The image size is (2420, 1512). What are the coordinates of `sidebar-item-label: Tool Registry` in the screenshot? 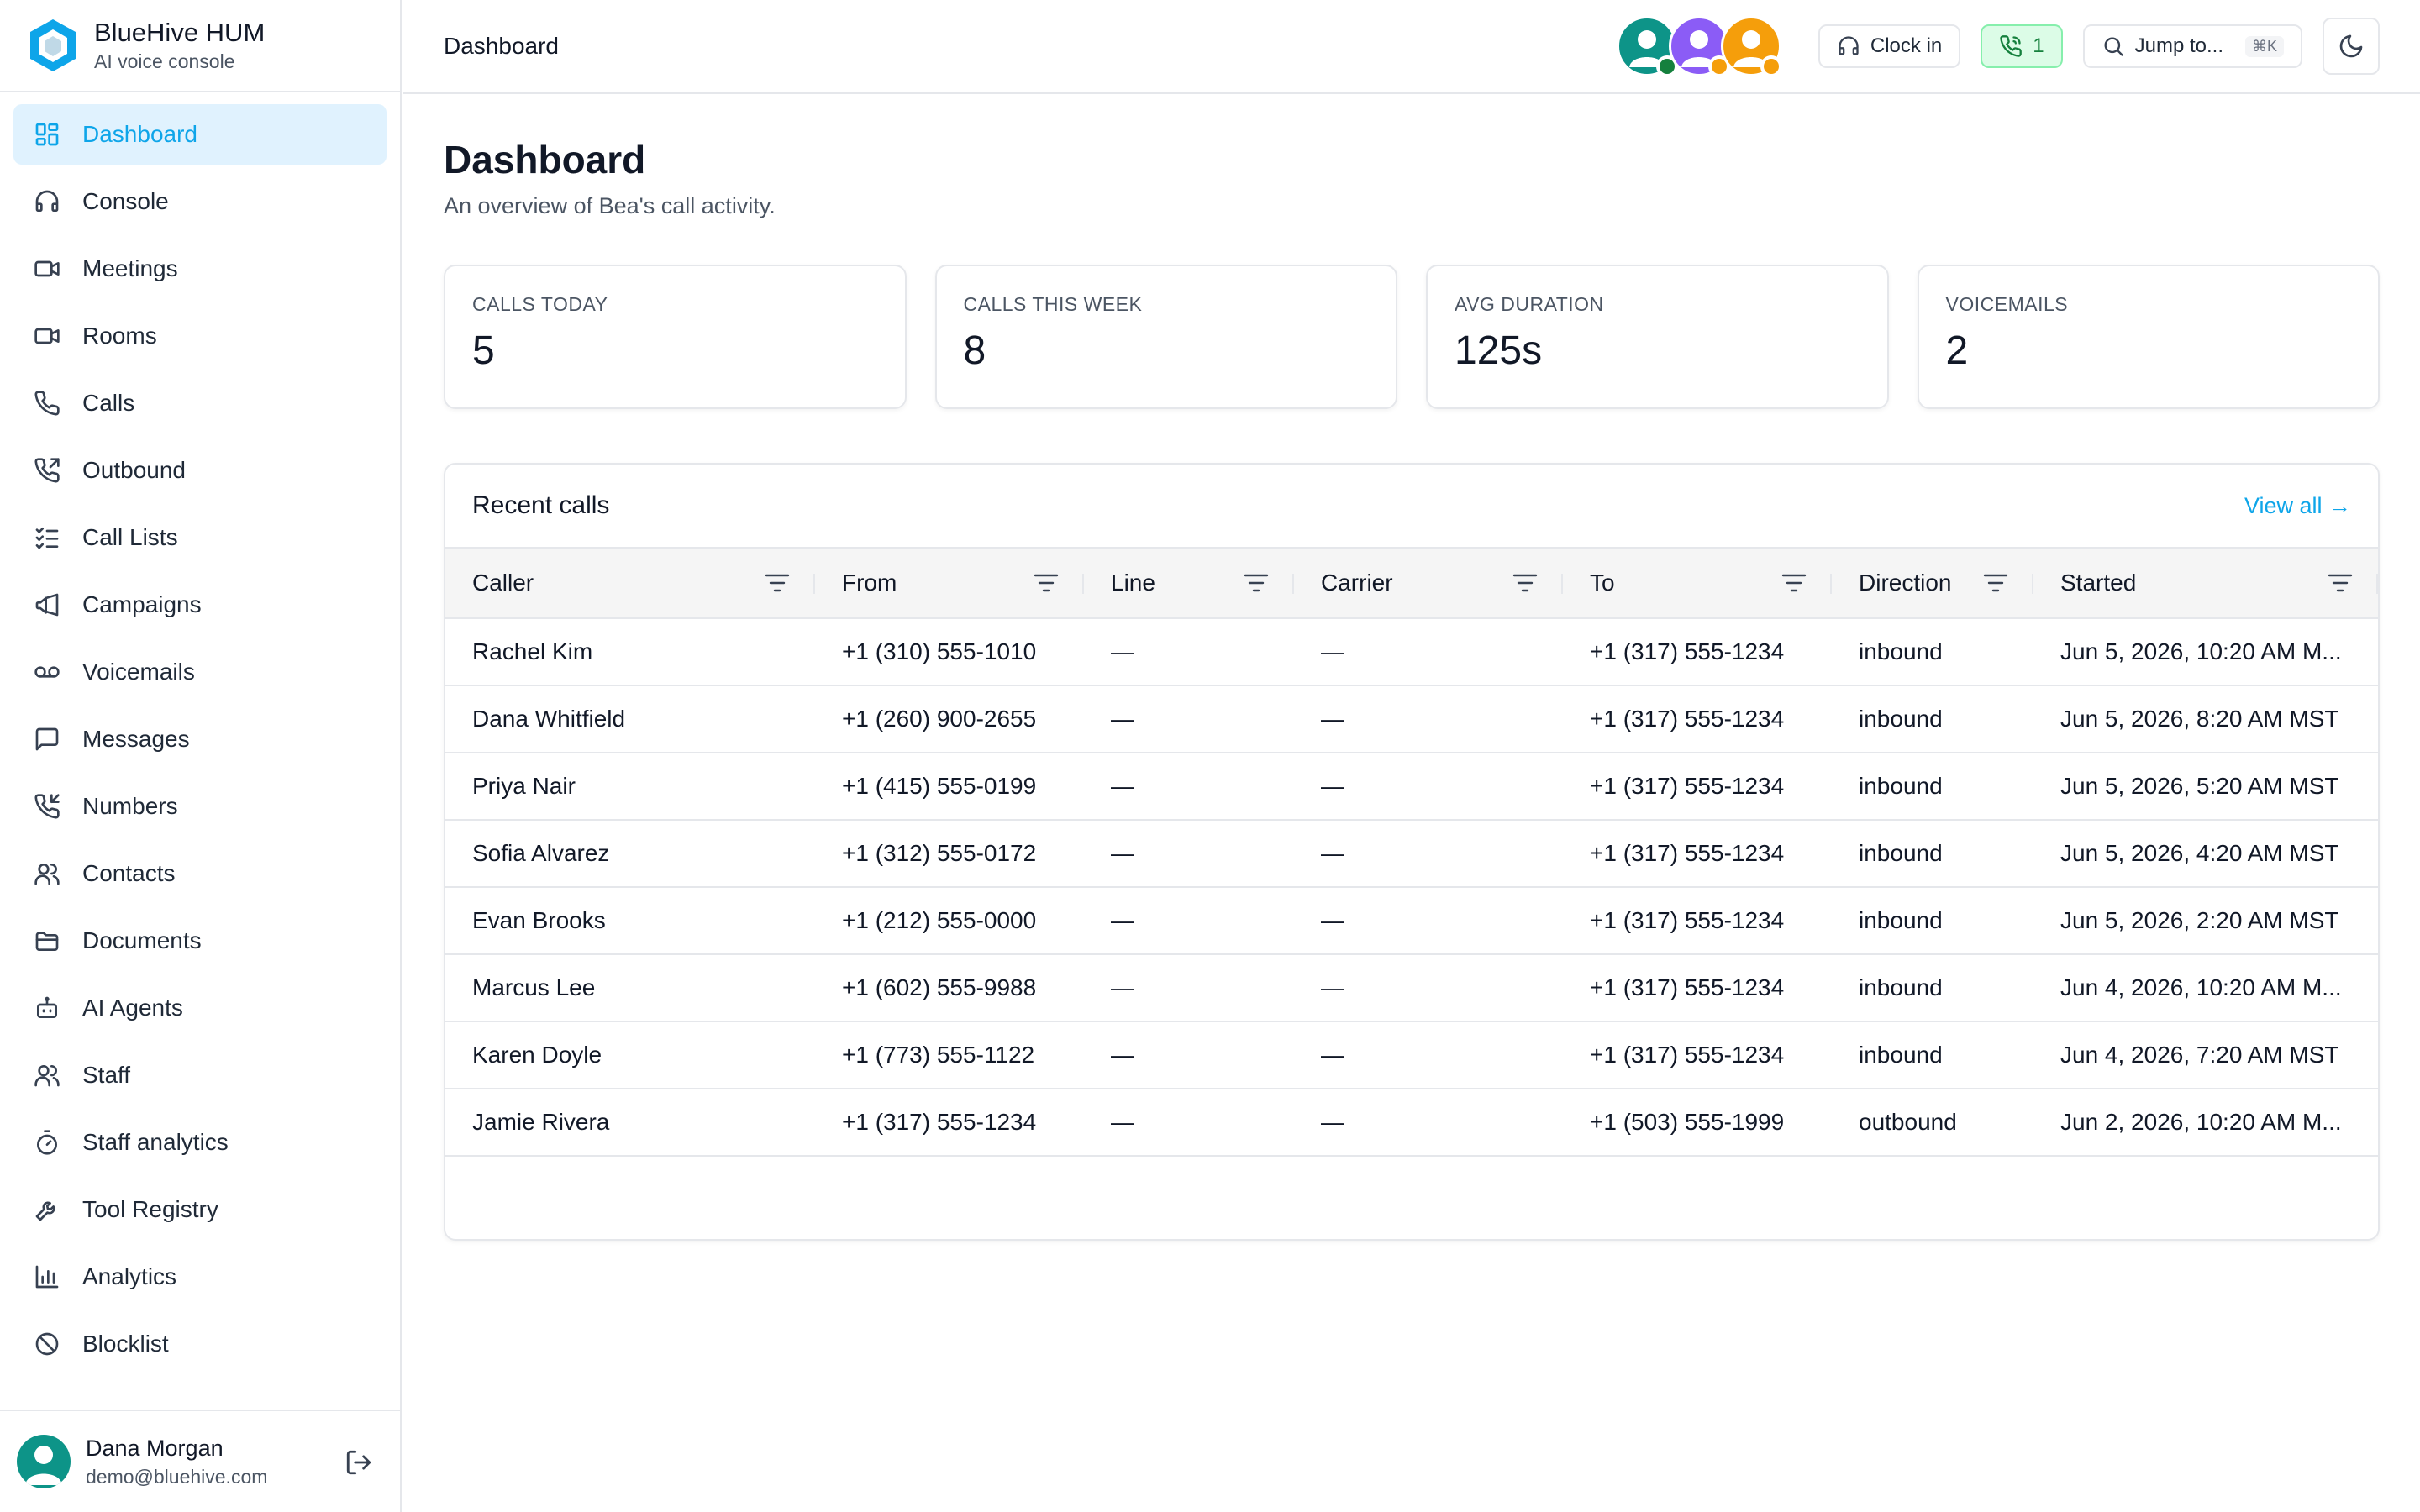 It's located at (150, 1209).